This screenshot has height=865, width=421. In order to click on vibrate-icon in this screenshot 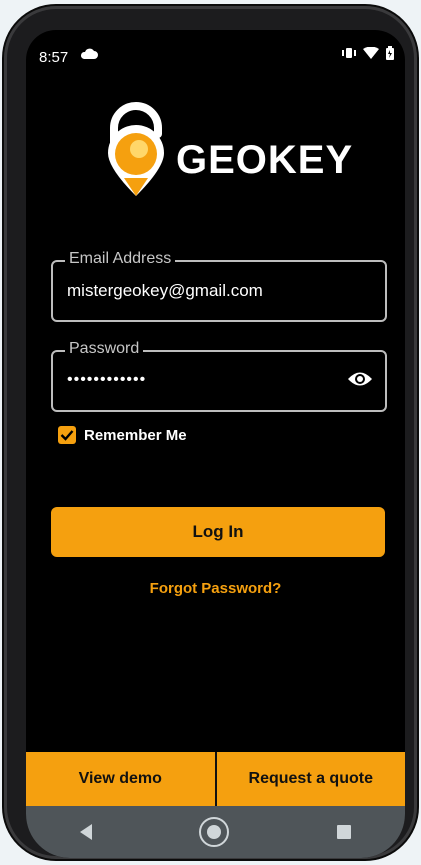, I will do `click(349, 53)`.